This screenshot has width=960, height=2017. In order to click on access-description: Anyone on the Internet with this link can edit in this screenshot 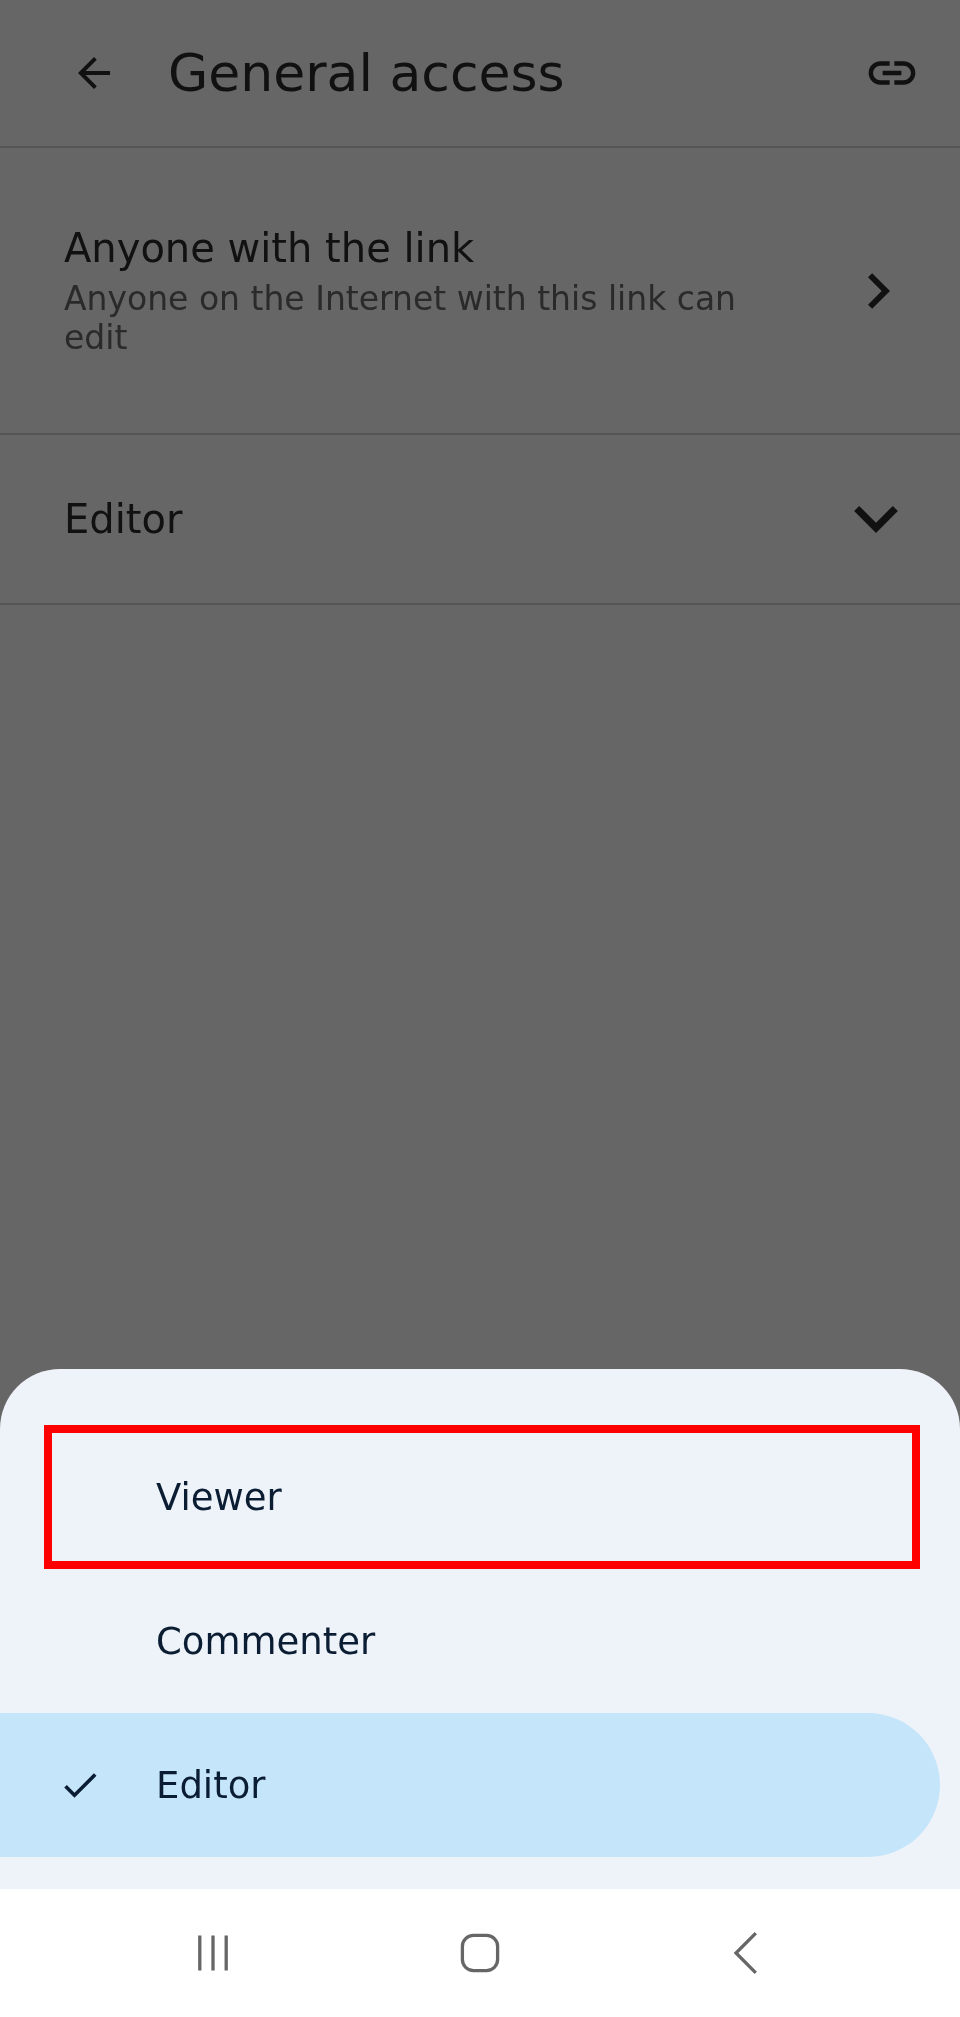, I will do `click(401, 317)`.